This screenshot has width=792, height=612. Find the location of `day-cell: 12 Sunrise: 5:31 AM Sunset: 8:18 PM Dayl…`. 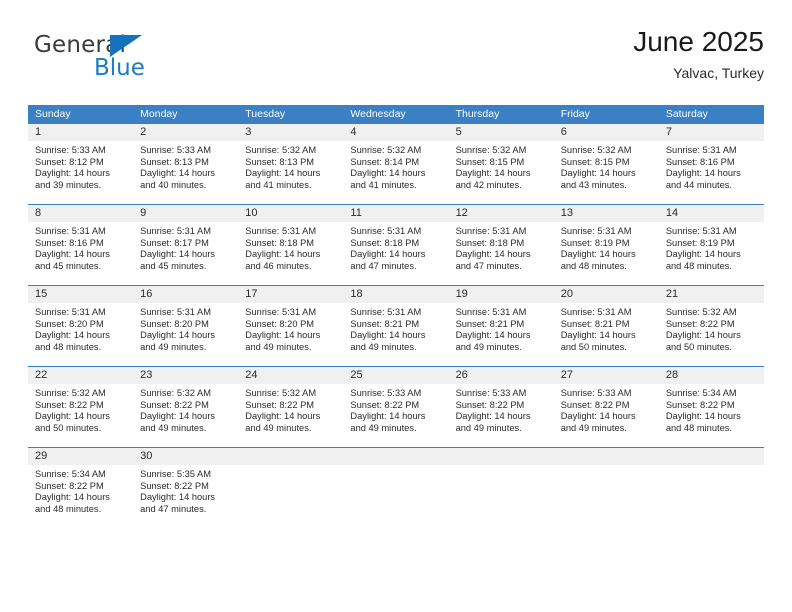

day-cell: 12 Sunrise: 5:31 AM Sunset: 8:18 PM Dayl… is located at coordinates (501, 245).